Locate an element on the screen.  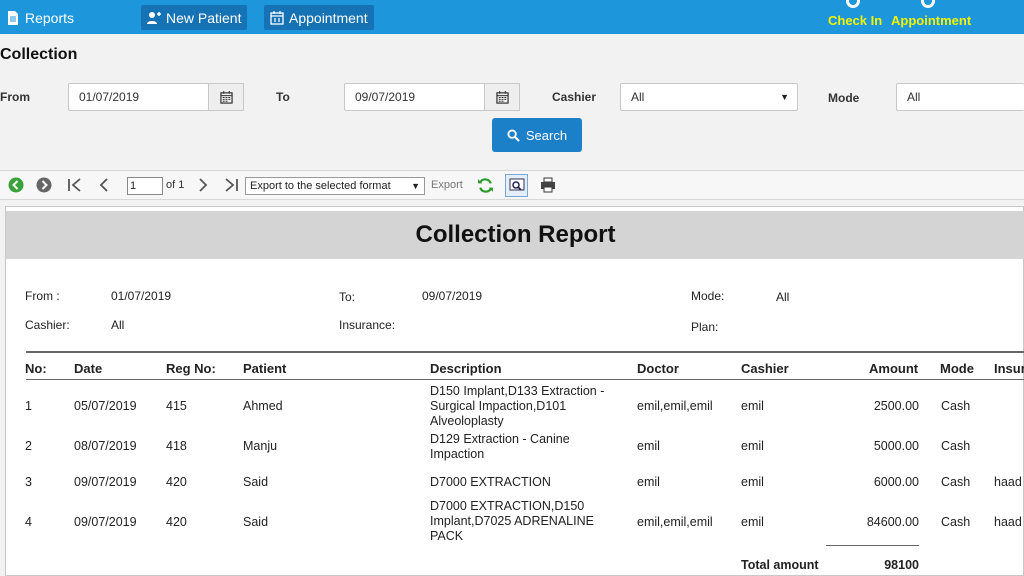
mode-label: Mode is located at coordinates (844, 98).